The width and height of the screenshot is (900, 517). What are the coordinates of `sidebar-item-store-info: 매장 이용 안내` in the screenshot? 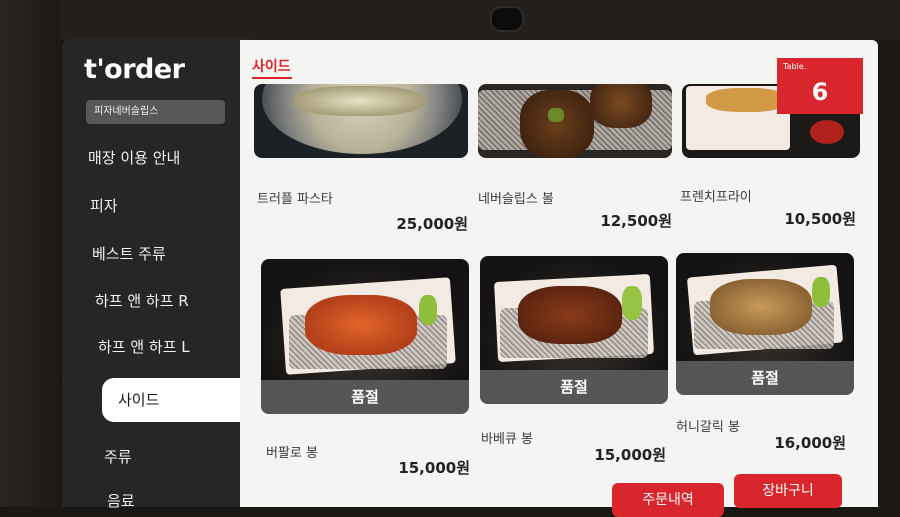 It's located at (134, 157).